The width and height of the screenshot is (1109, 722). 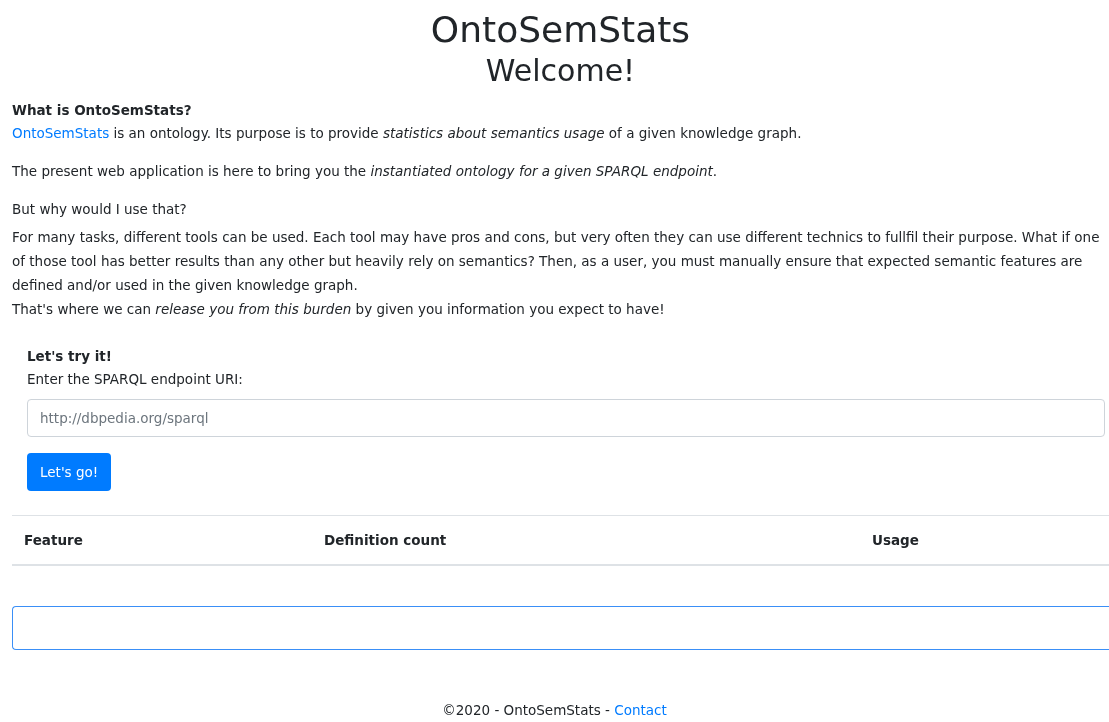 I want to click on paragraph: That's where we can release you from this burden by given you information you expect to have!, so click(x=339, y=310).